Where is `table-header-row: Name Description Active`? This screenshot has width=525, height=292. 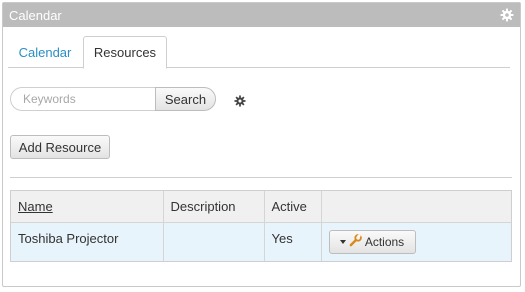 table-header-row: Name Description Active is located at coordinates (261, 207).